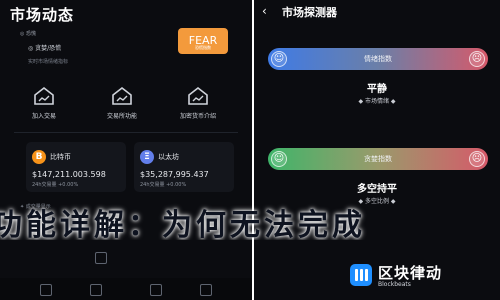 This screenshot has width=500, height=300. Describe the element at coordinates (206, 290) in the screenshot. I see `nav-profile-icon` at that location.